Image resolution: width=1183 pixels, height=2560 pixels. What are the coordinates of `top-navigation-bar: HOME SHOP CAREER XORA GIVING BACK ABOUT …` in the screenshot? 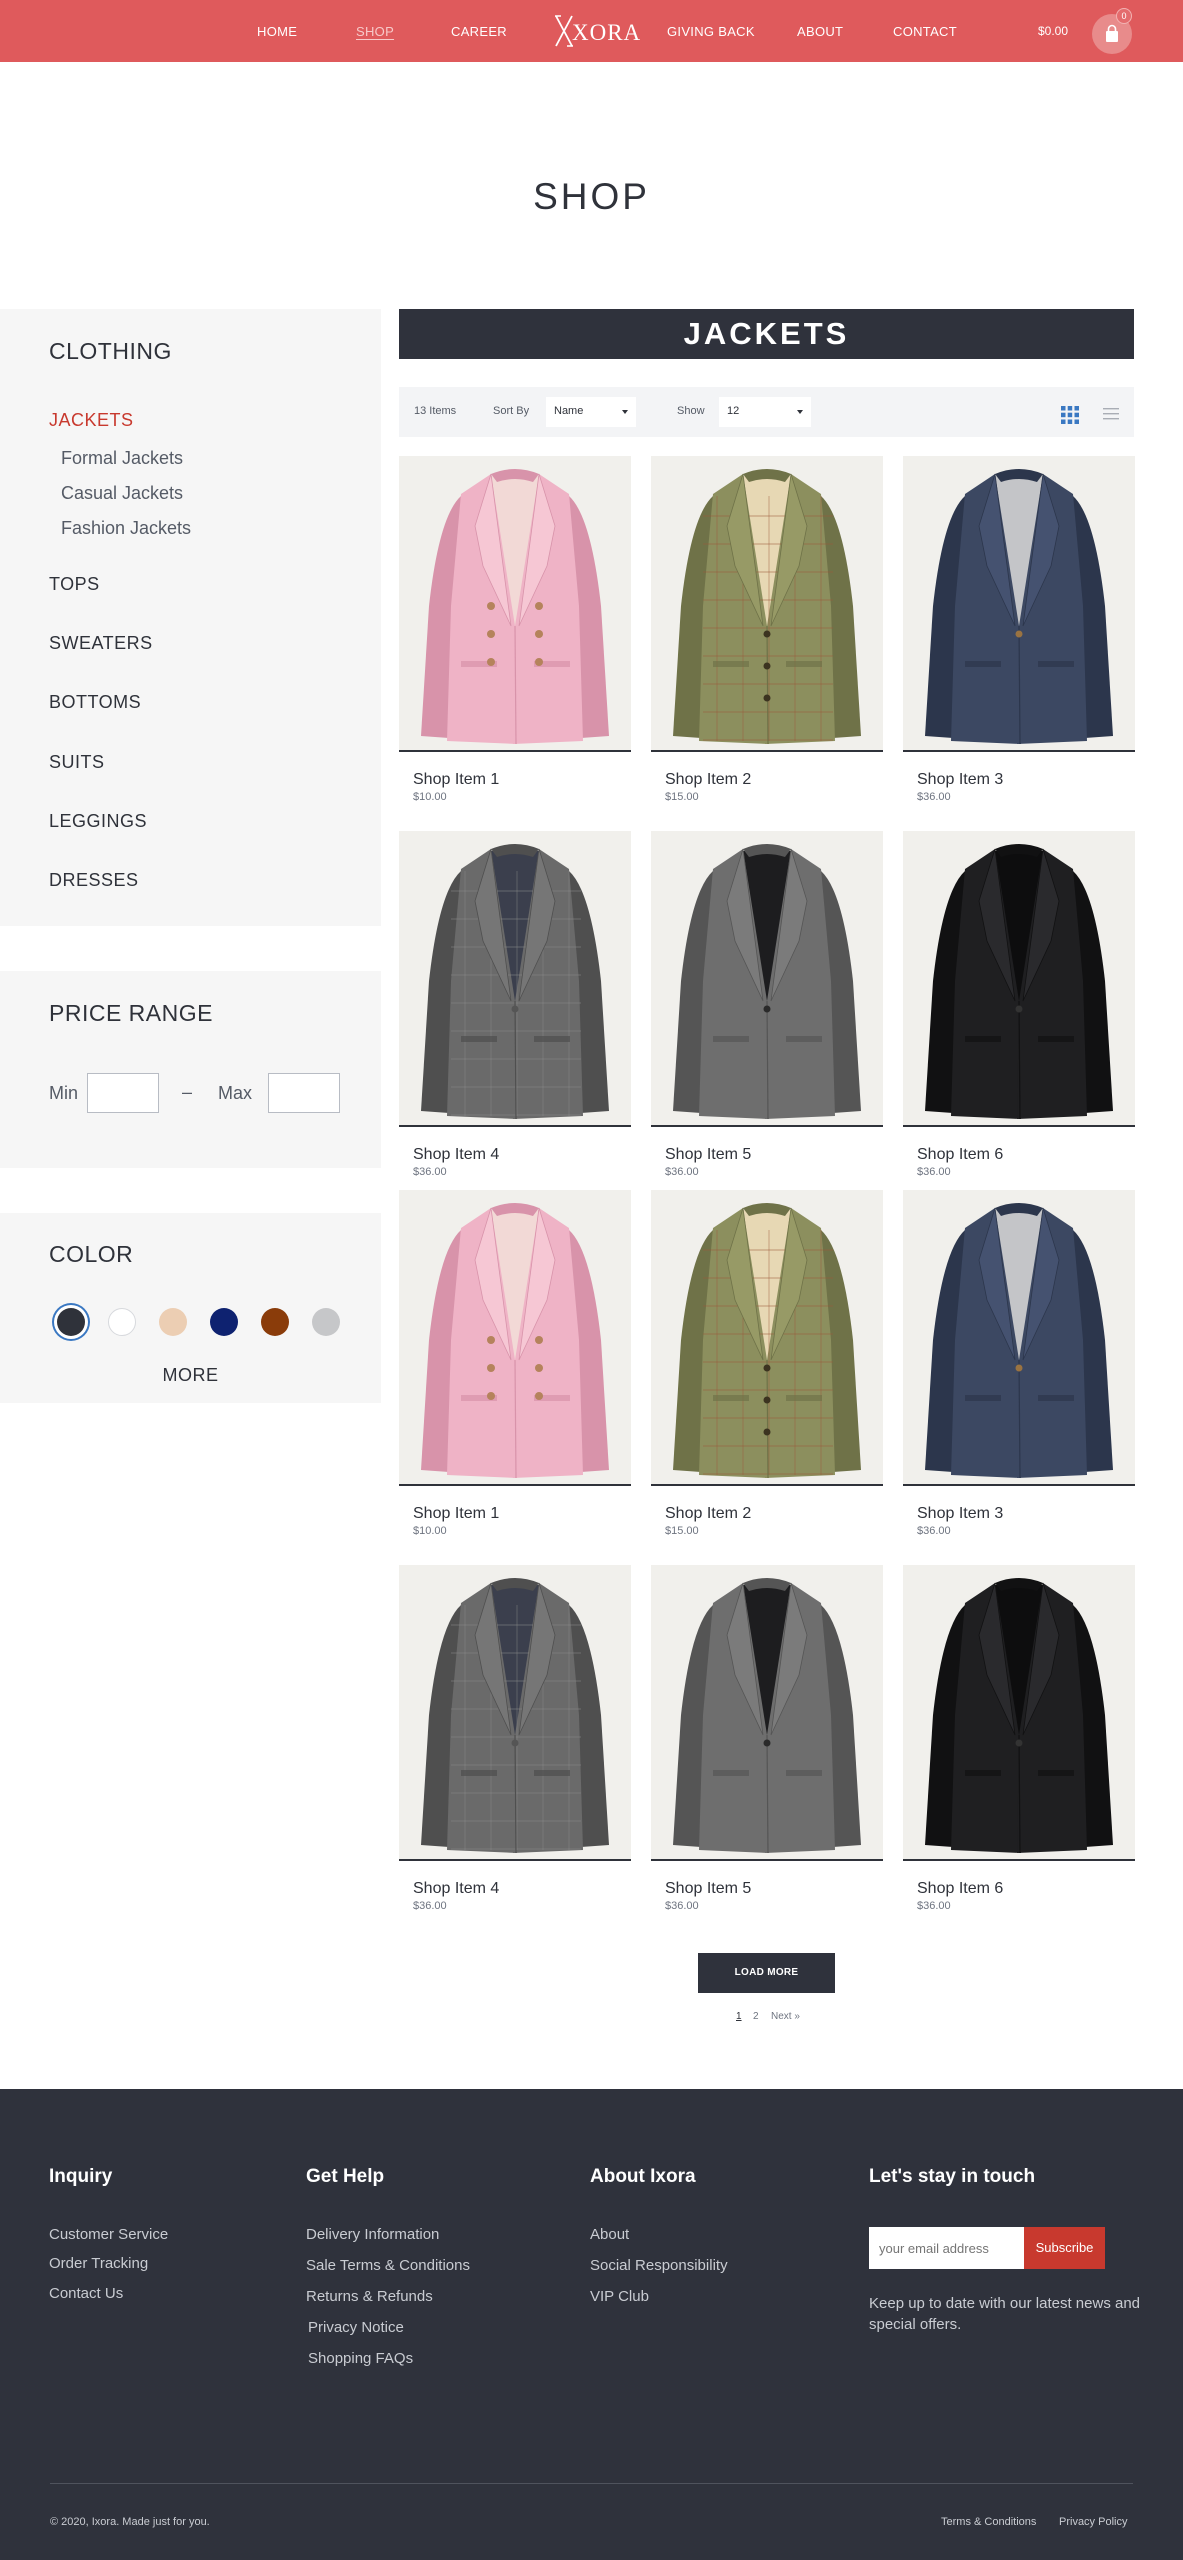 It's located at (591, 31).